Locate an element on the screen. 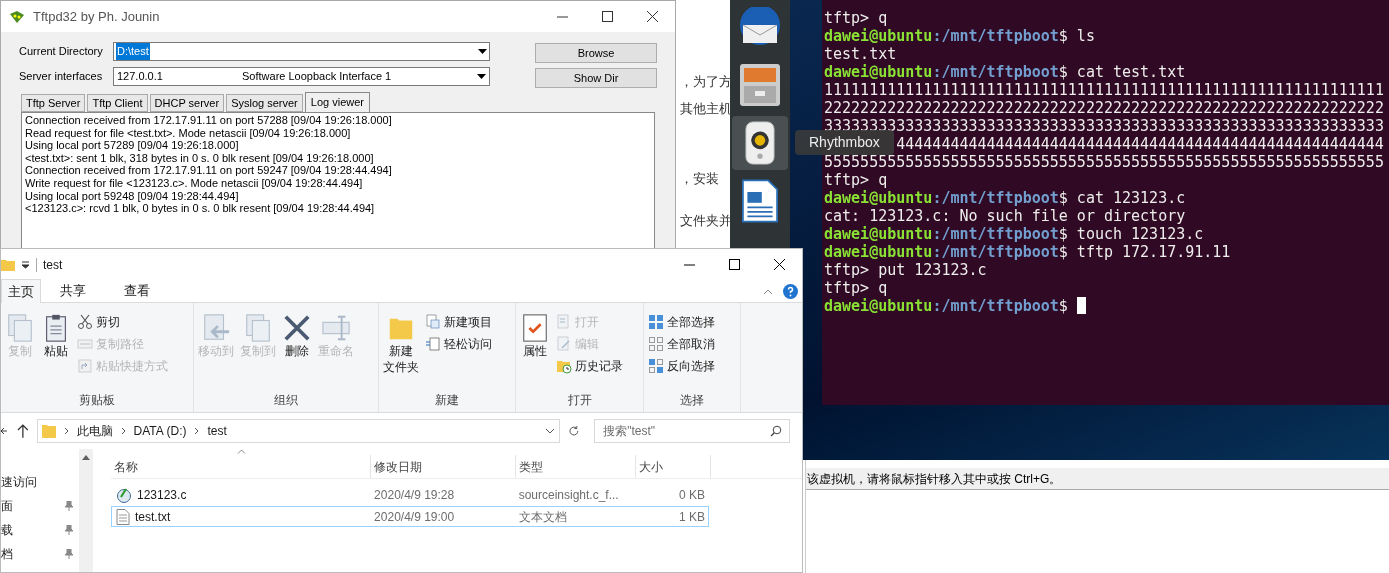 This screenshot has height=573, width=1389. file-date: 2020/4/9 19:00 is located at coordinates (414, 517).